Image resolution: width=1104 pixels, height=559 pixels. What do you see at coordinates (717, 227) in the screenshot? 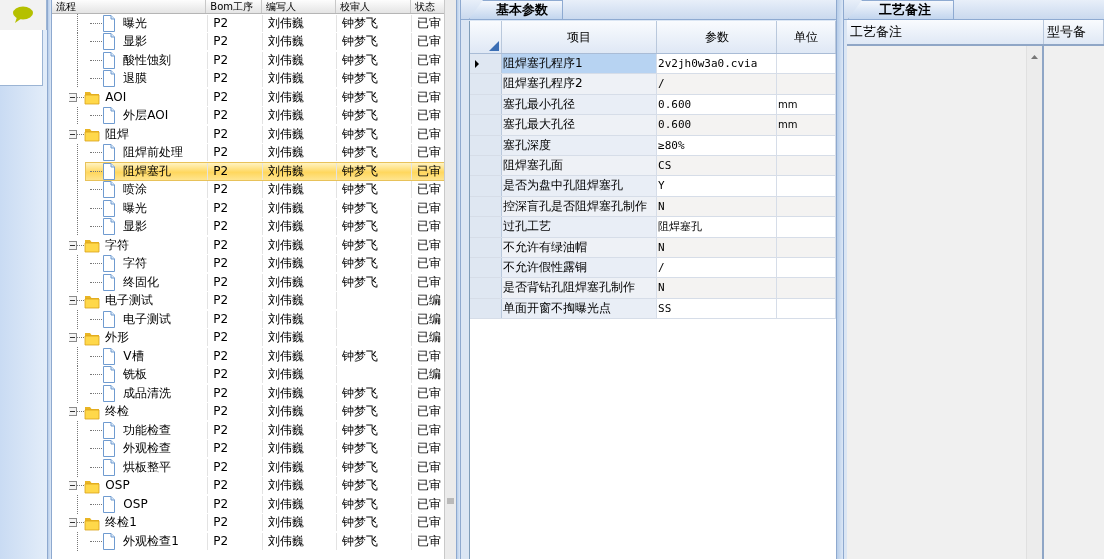
I see `grid-cell: 阻焊塞孔` at bounding box center [717, 227].